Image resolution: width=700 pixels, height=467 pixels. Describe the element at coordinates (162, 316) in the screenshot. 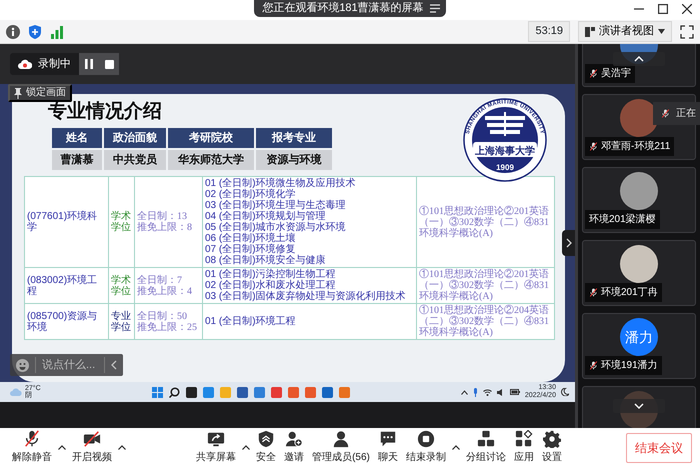

I see `quota-line: 全日制：50` at that location.